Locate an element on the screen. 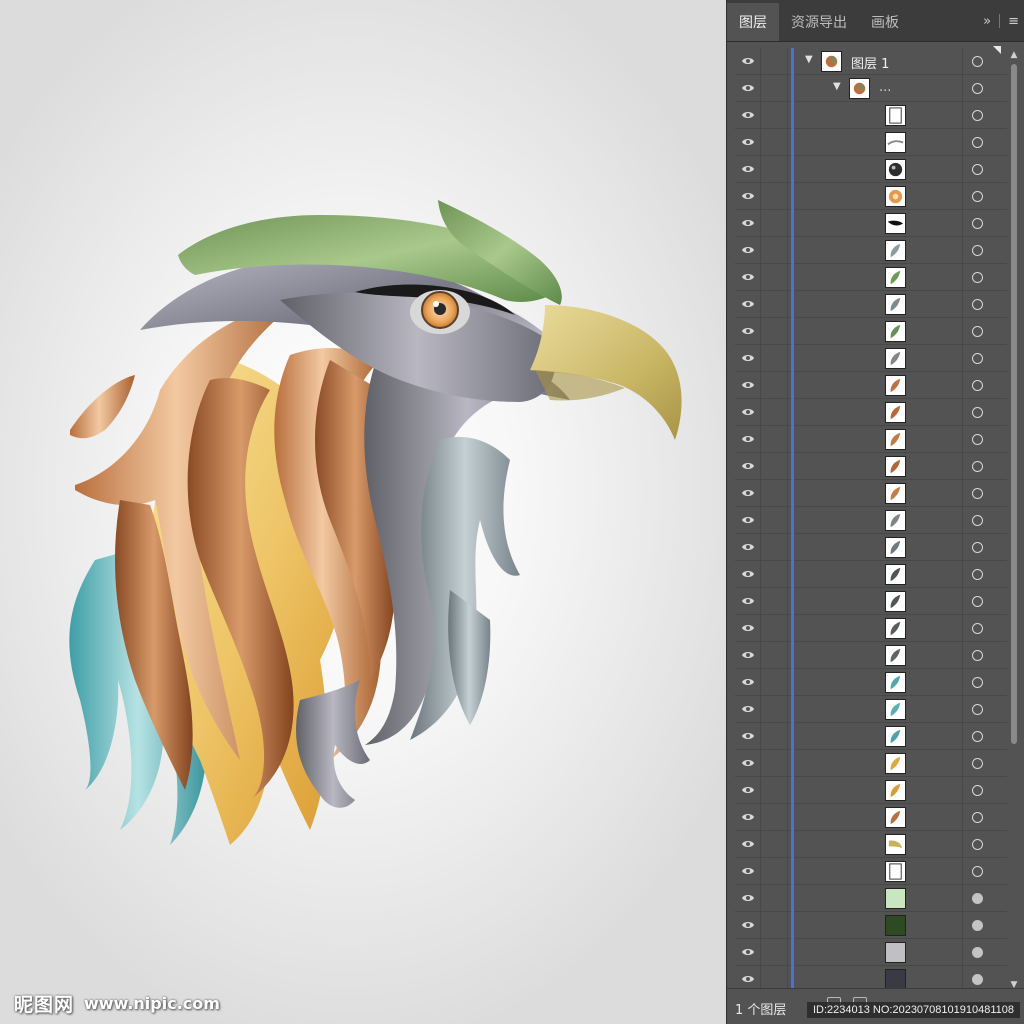 Image resolution: width=1024 pixels, height=1024 pixels. tab-asset-export: 资源导出 is located at coordinates (819, 22).